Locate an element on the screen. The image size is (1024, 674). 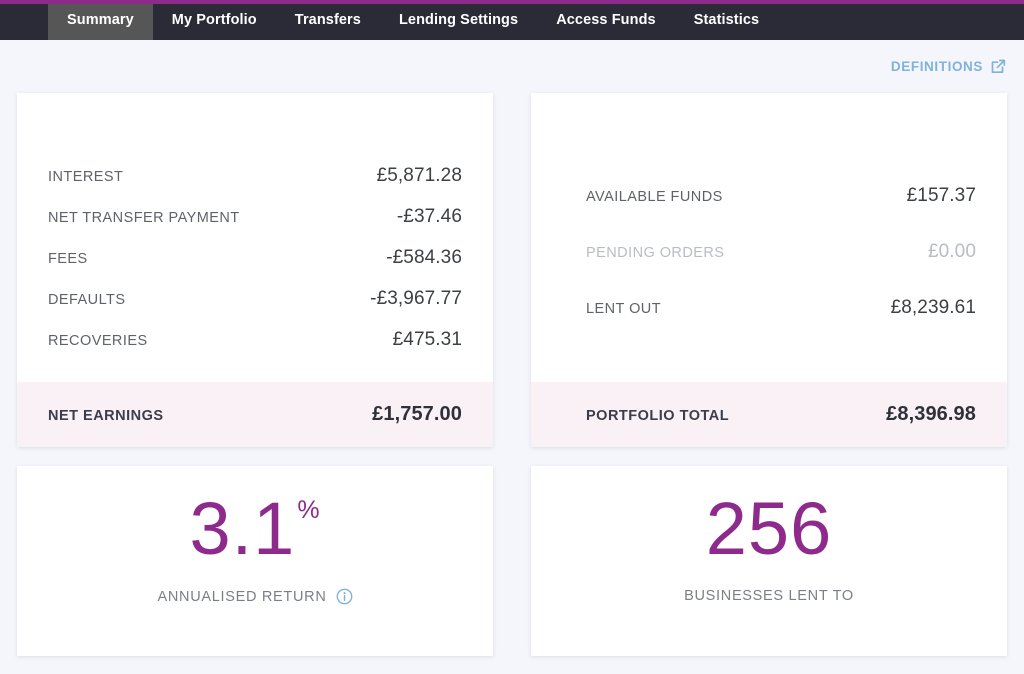
stat-row-fees: FEES -£584.36 is located at coordinates (255, 257).